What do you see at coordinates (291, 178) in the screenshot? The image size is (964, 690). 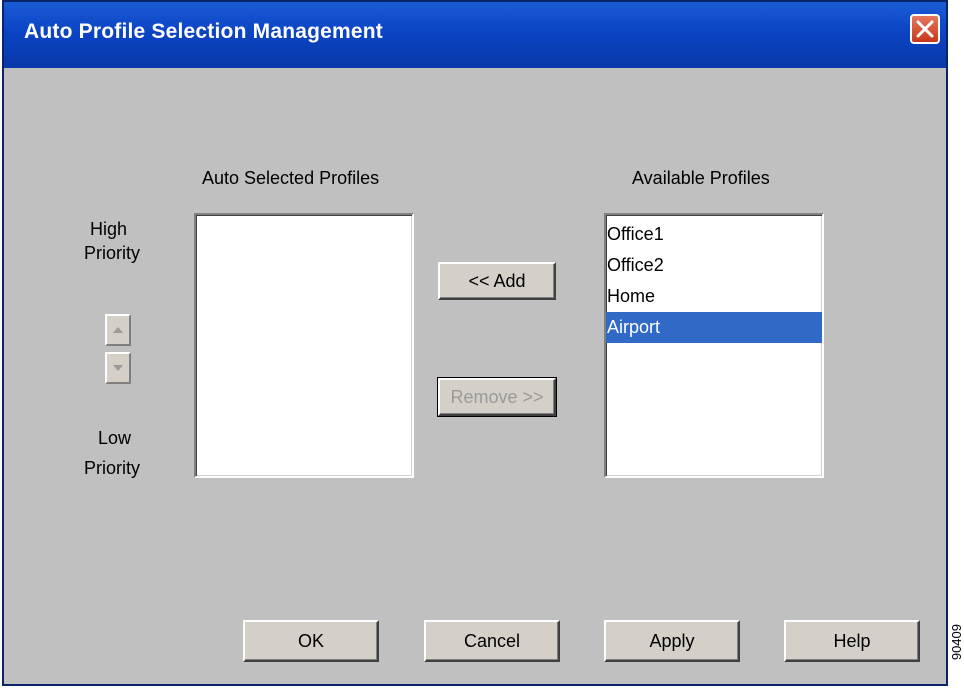 I see `auto-selected-header: Auto Selected Profiles` at bounding box center [291, 178].